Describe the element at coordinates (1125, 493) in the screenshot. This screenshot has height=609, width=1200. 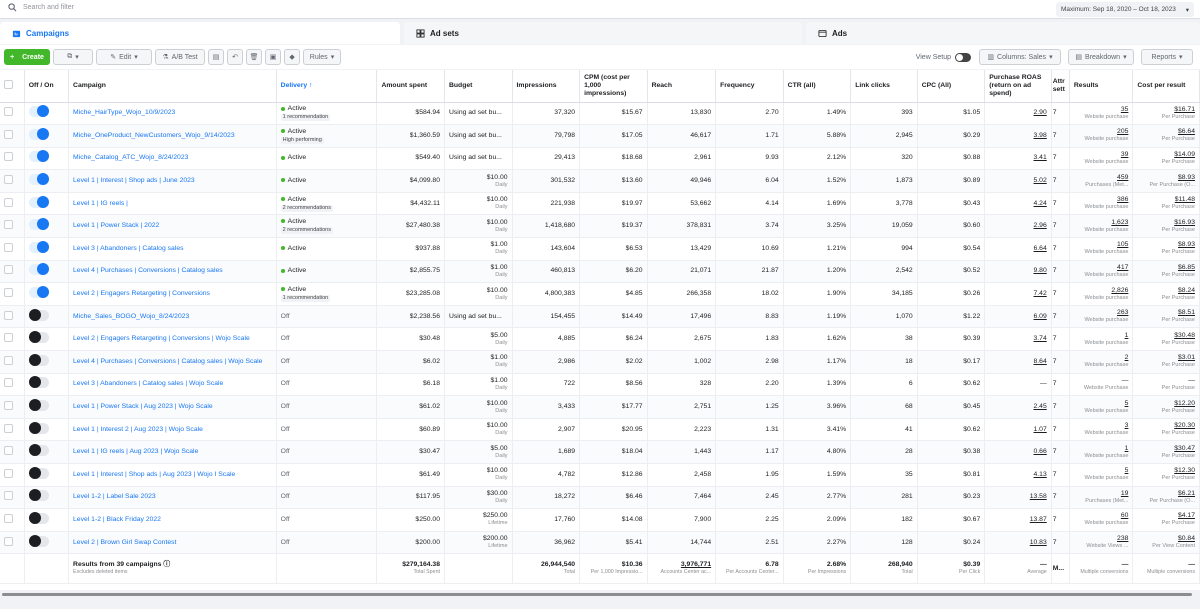
I see `results-value: 19` at that location.